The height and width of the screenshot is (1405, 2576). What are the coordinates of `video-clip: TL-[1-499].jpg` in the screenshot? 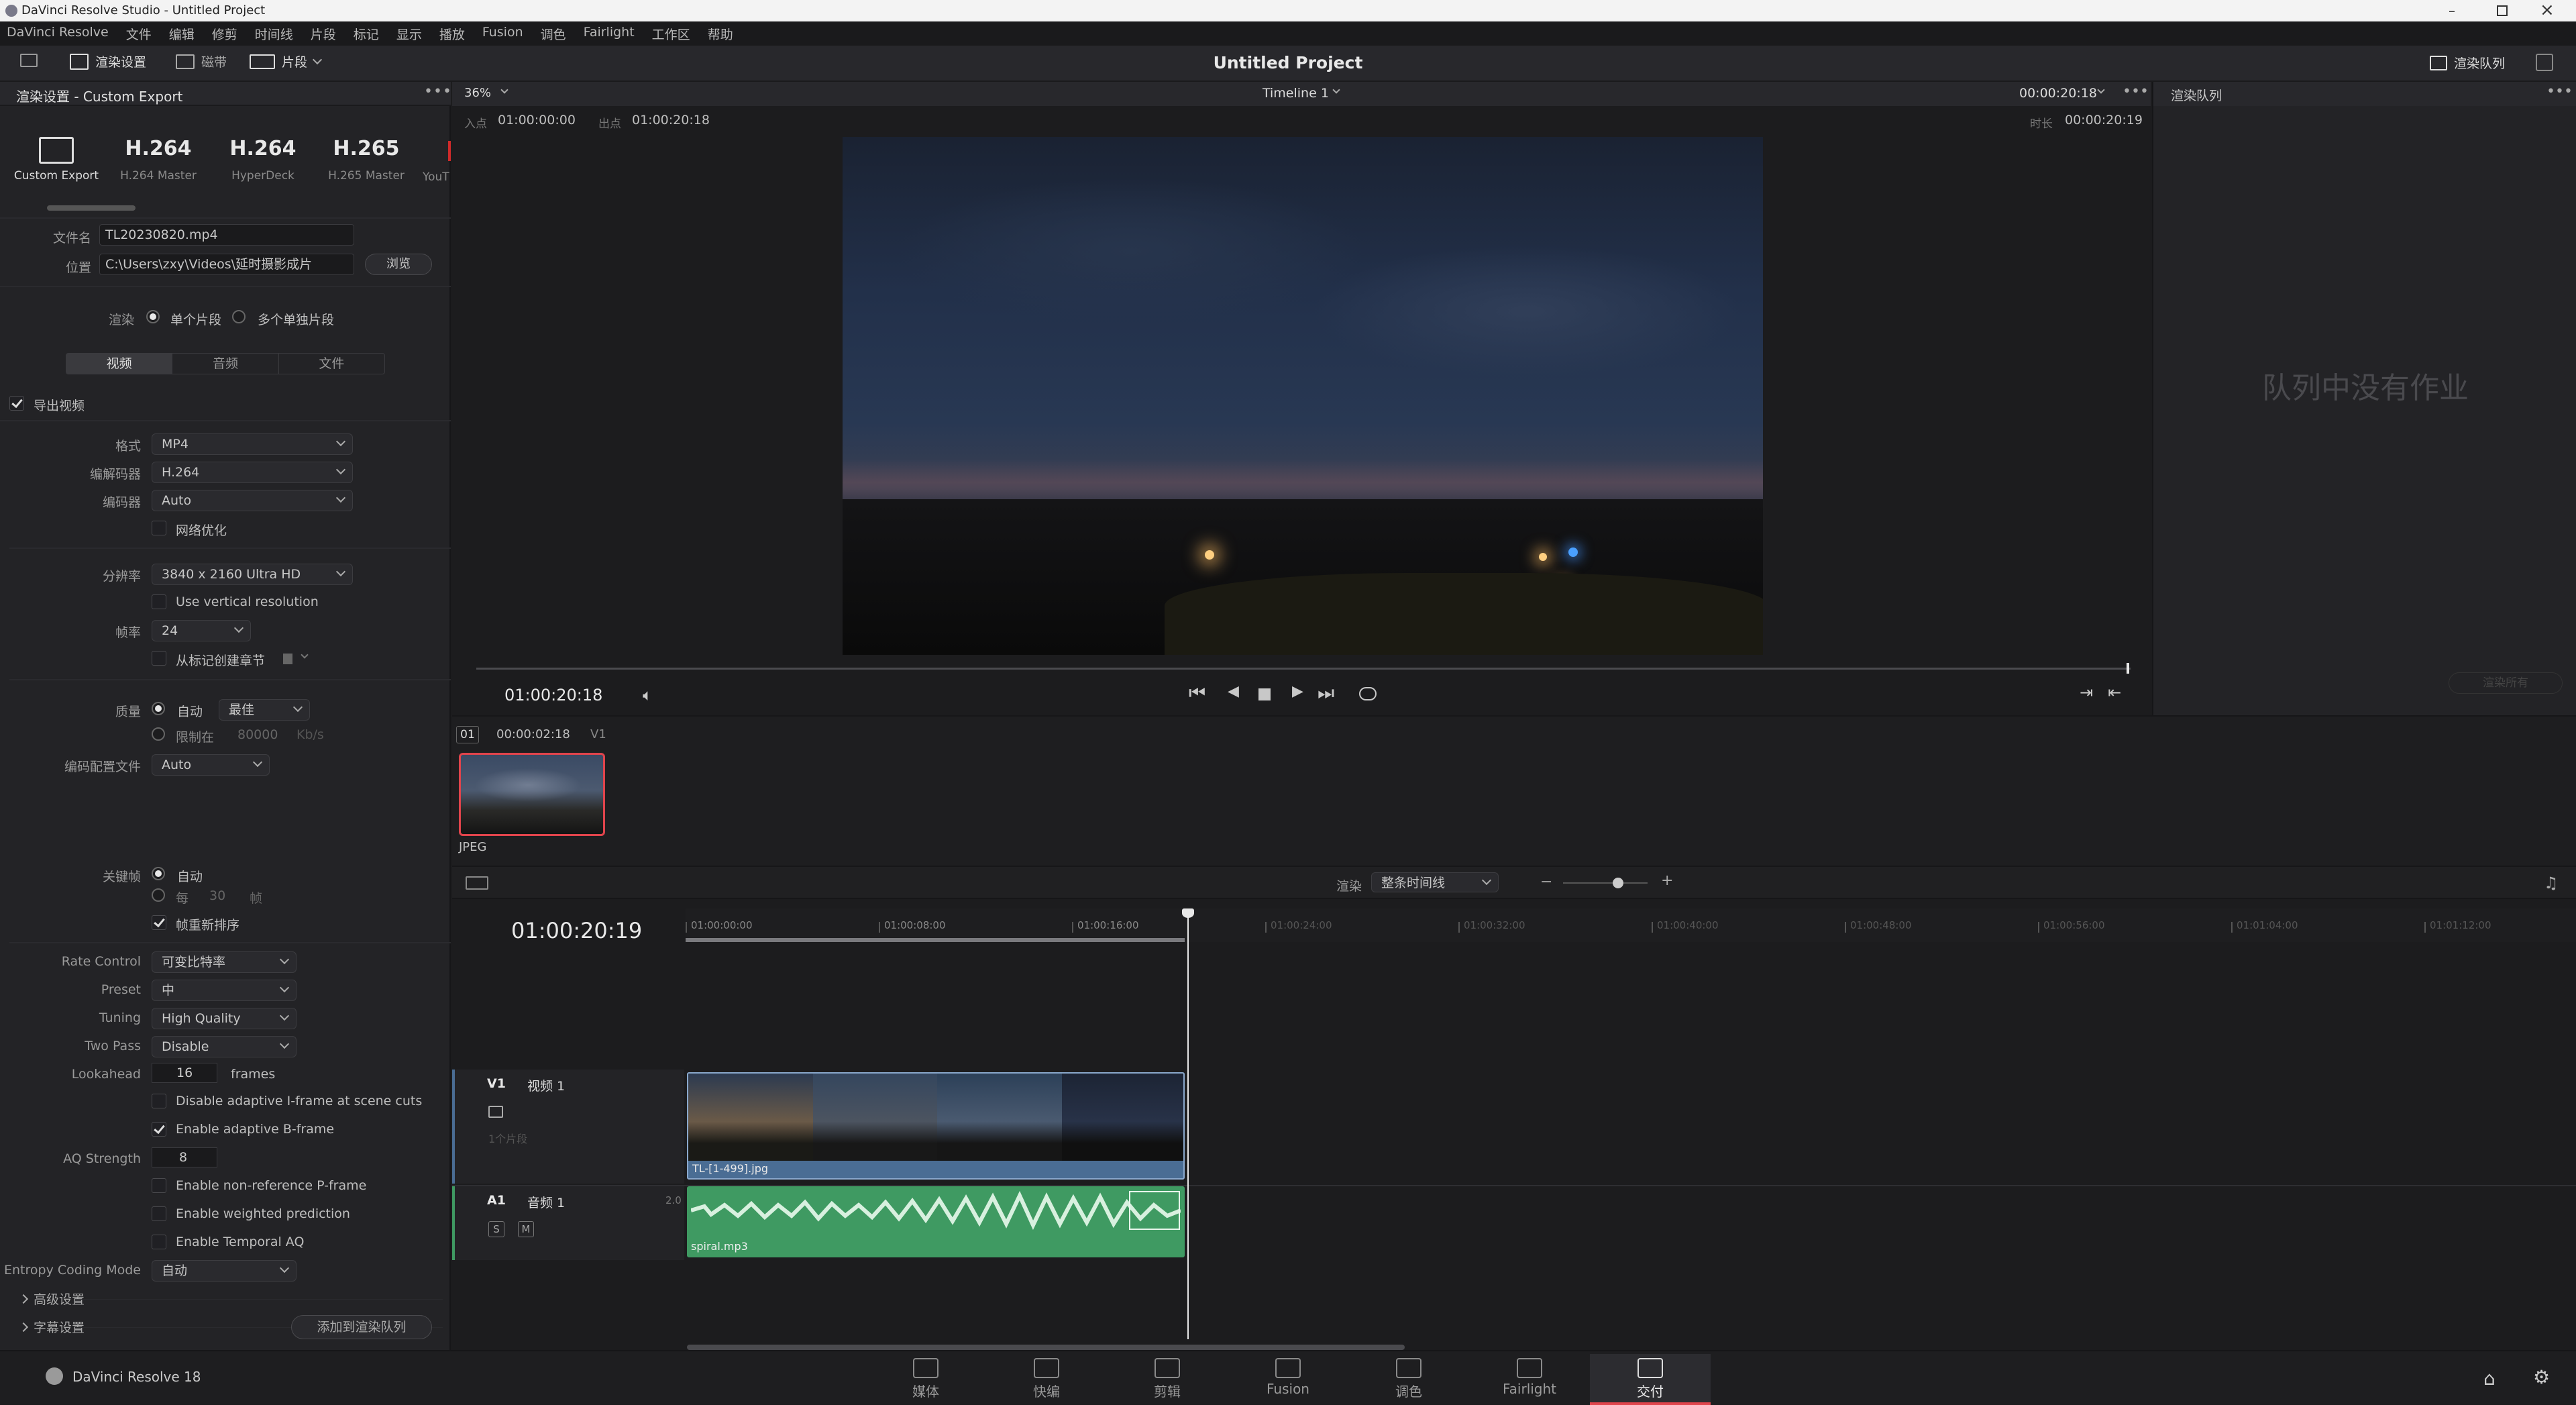 It's located at (936, 1126).